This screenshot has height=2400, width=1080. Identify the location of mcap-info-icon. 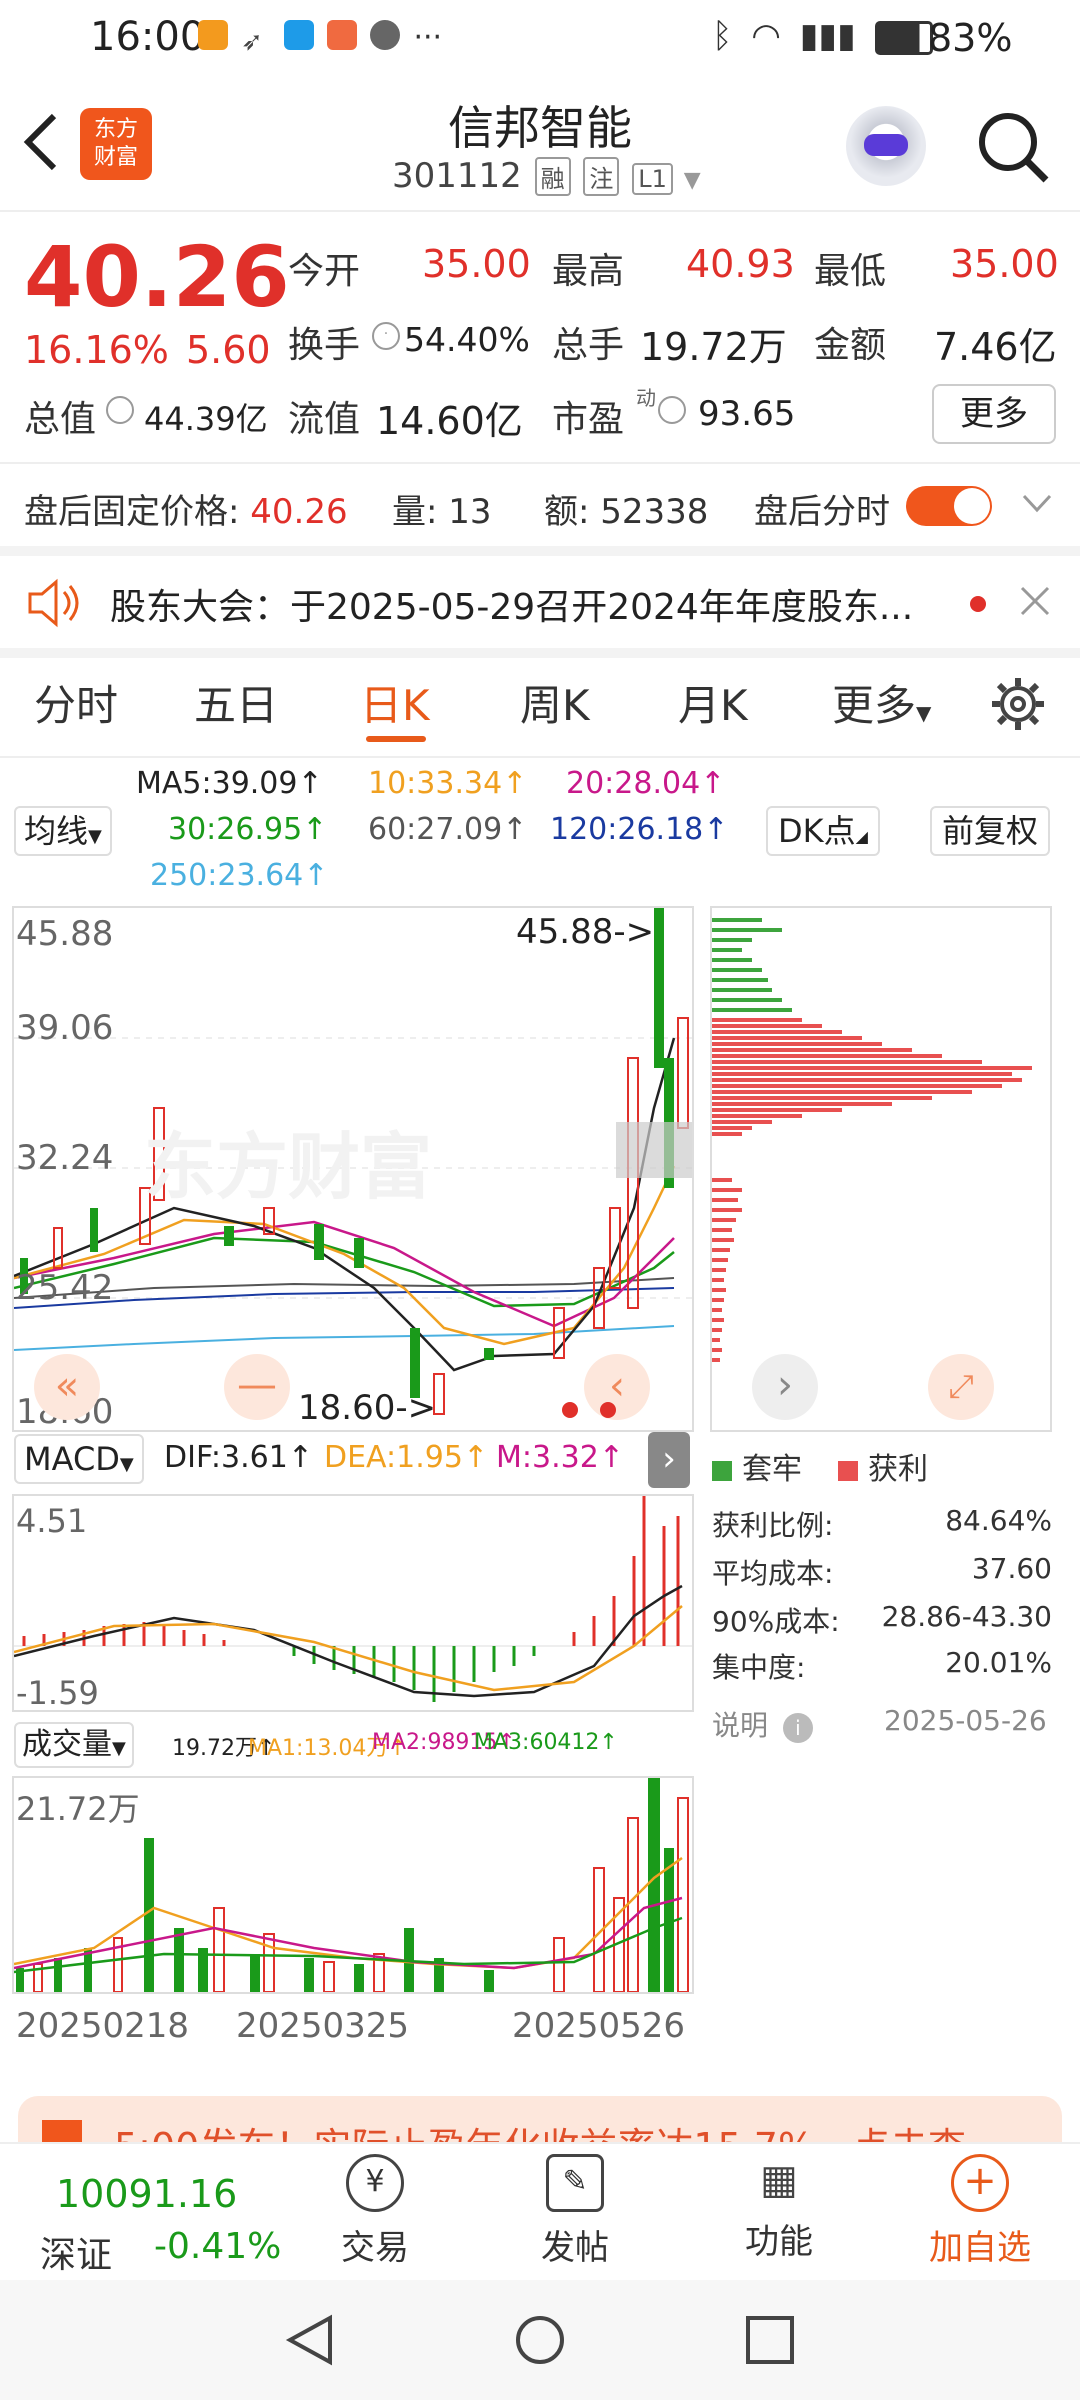
(120, 410).